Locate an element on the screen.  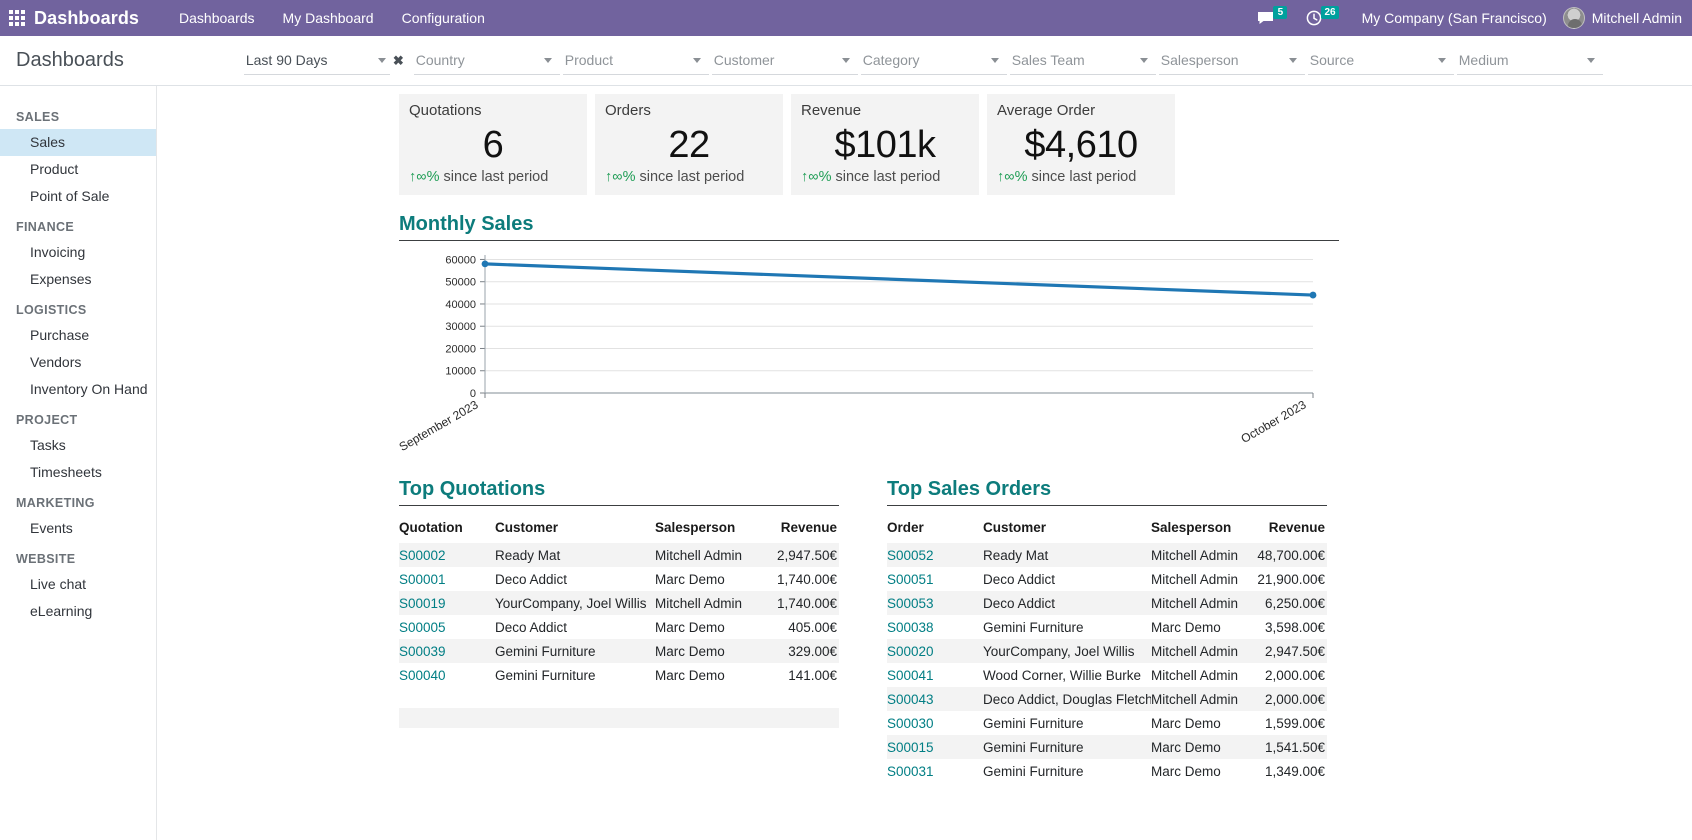
record-link: S00030 is located at coordinates (910, 723).